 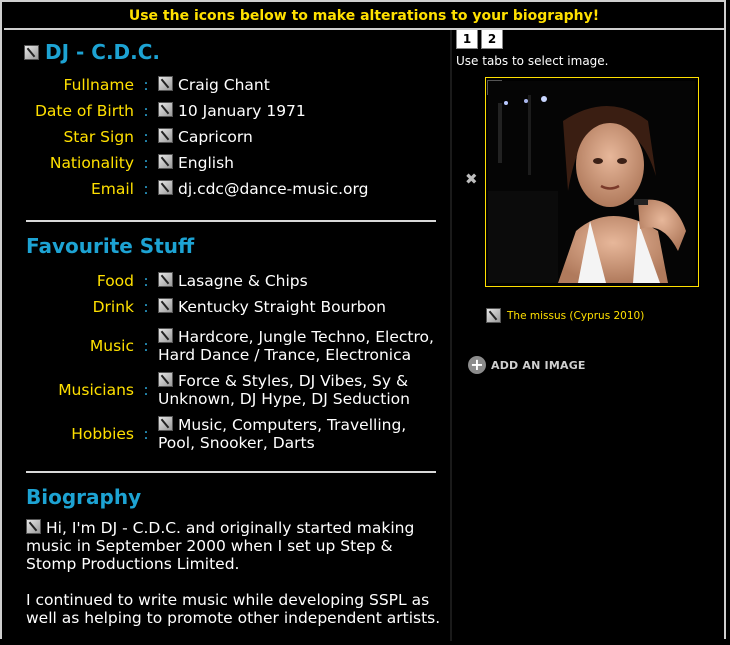 I want to click on field-row: Nationality : English, so click(x=239, y=167).